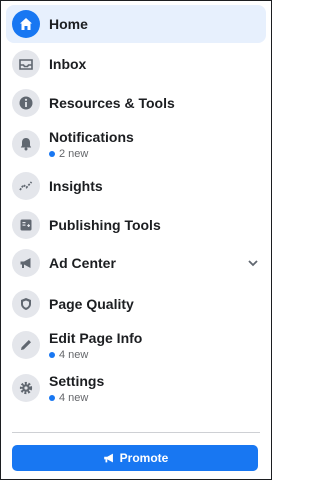 The width and height of the screenshot is (320, 480). What do you see at coordinates (136, 432) in the screenshot?
I see `divider` at bounding box center [136, 432].